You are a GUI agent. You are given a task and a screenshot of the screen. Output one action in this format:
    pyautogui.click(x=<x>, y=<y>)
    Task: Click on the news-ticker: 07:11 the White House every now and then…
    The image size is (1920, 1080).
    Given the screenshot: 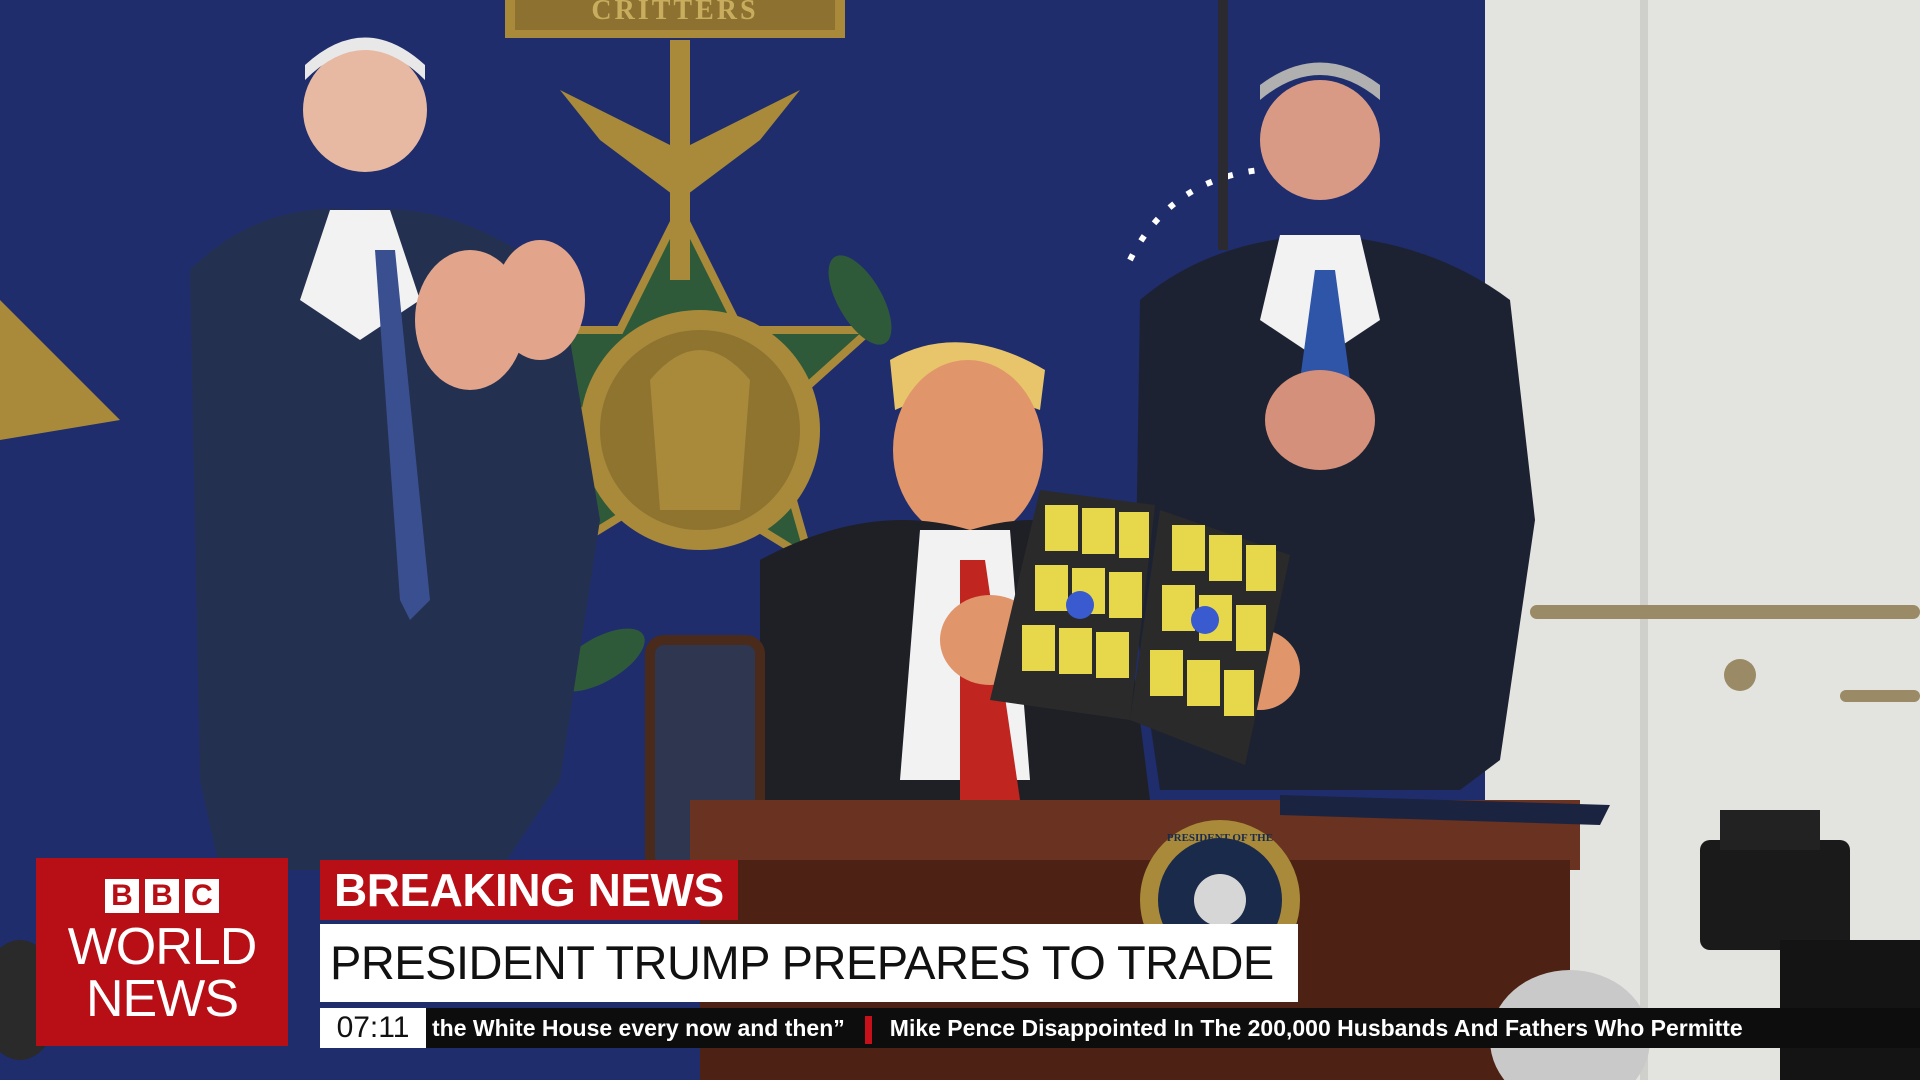 What is the action you would take?
    pyautogui.click(x=1120, y=1028)
    